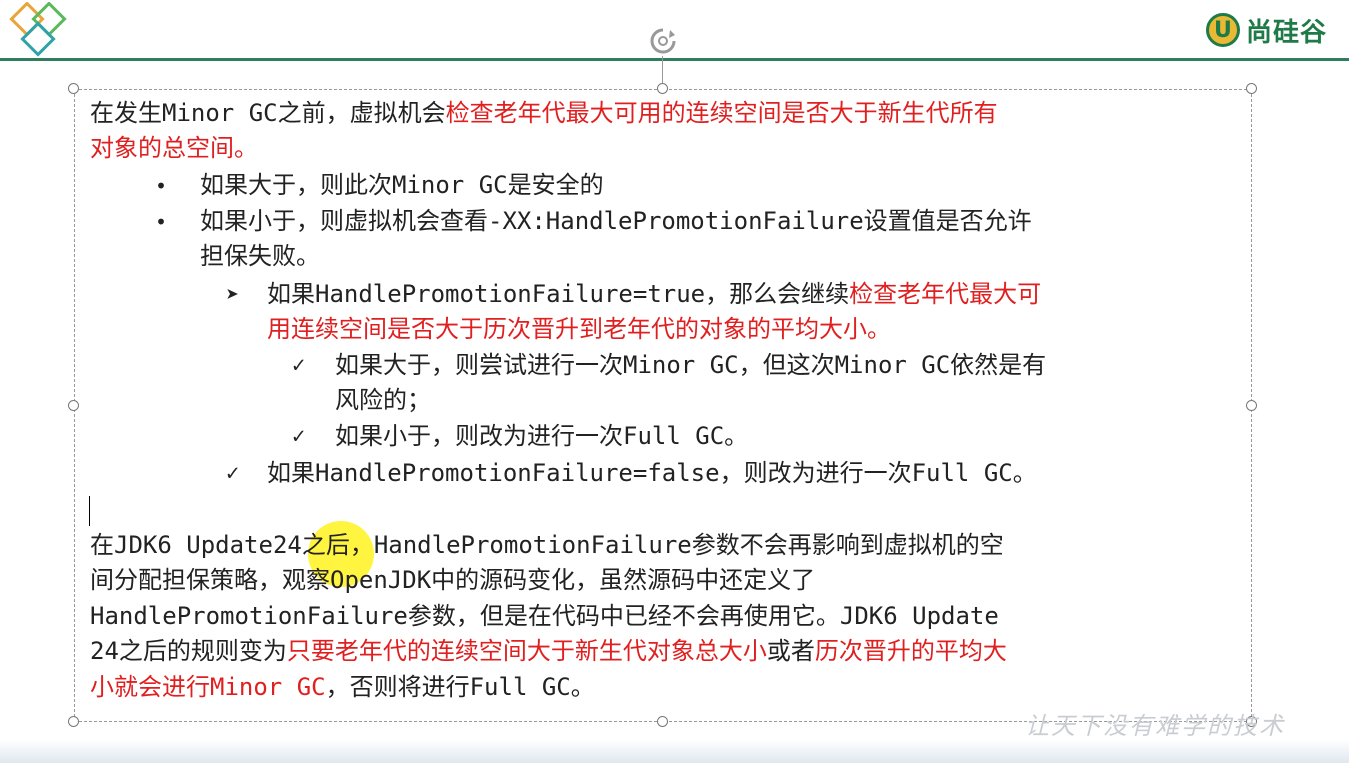 This screenshot has width=1349, height=763. I want to click on check-item-2: 如果小于，则改为进行一次Full GC。, so click(542, 436).